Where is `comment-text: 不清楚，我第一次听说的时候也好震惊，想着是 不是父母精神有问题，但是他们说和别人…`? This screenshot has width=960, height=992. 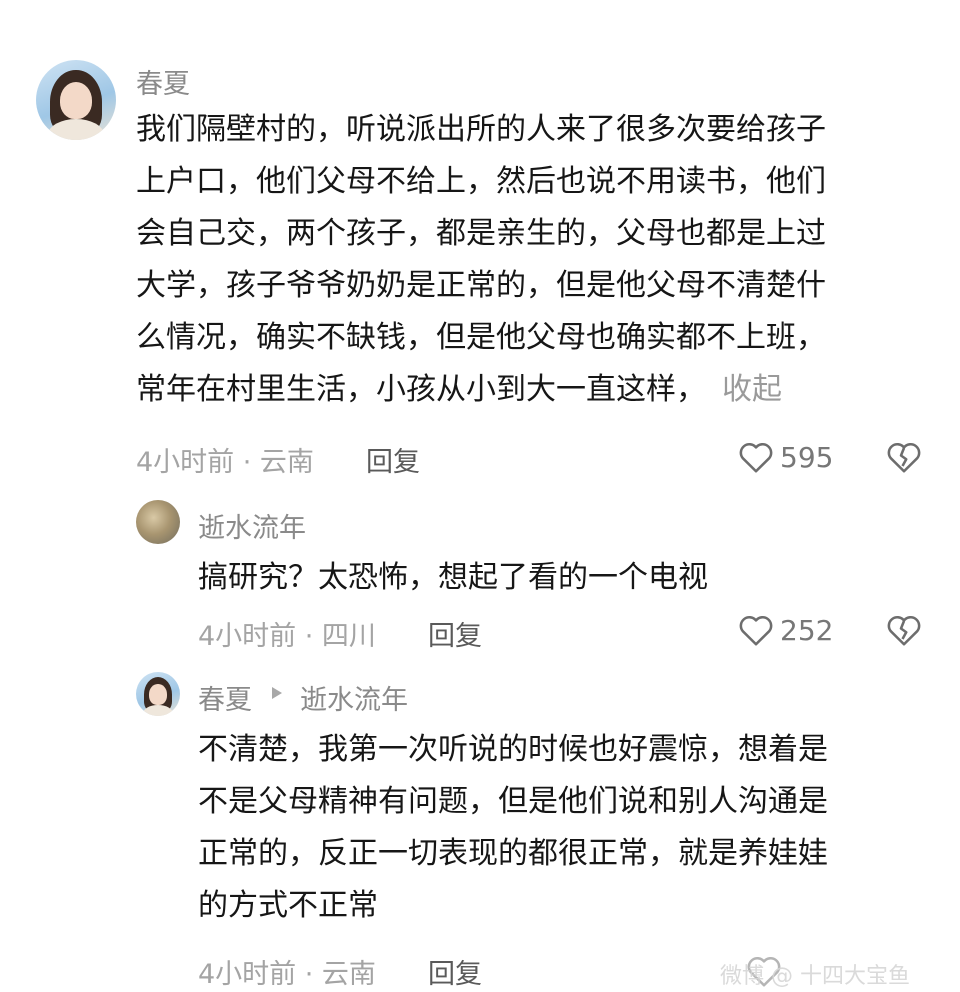
comment-text: 不清楚，我第一次听说的时候也好震惊，想着是 不是父母精神有问题，但是他们说和别人… is located at coordinates (513, 827).